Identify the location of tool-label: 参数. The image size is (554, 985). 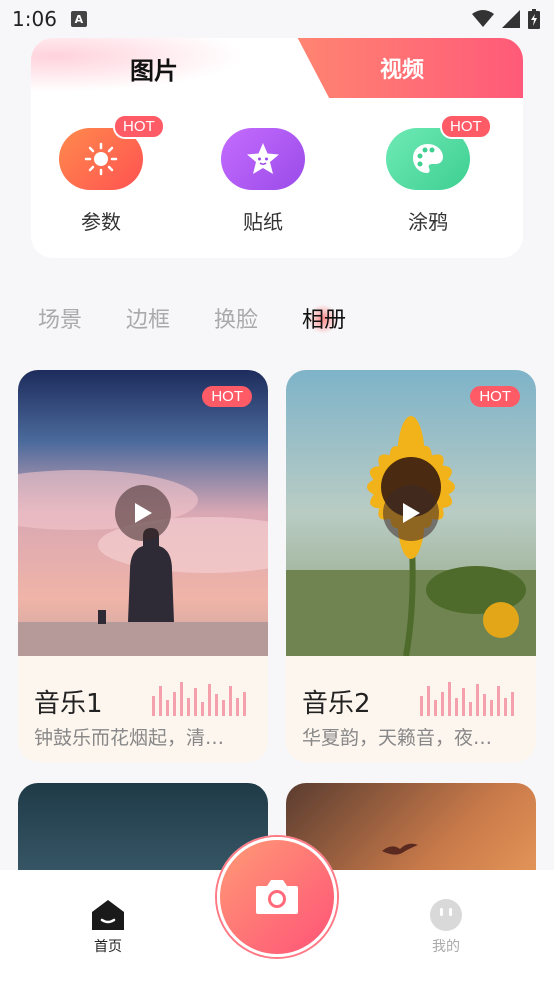
(101, 222).